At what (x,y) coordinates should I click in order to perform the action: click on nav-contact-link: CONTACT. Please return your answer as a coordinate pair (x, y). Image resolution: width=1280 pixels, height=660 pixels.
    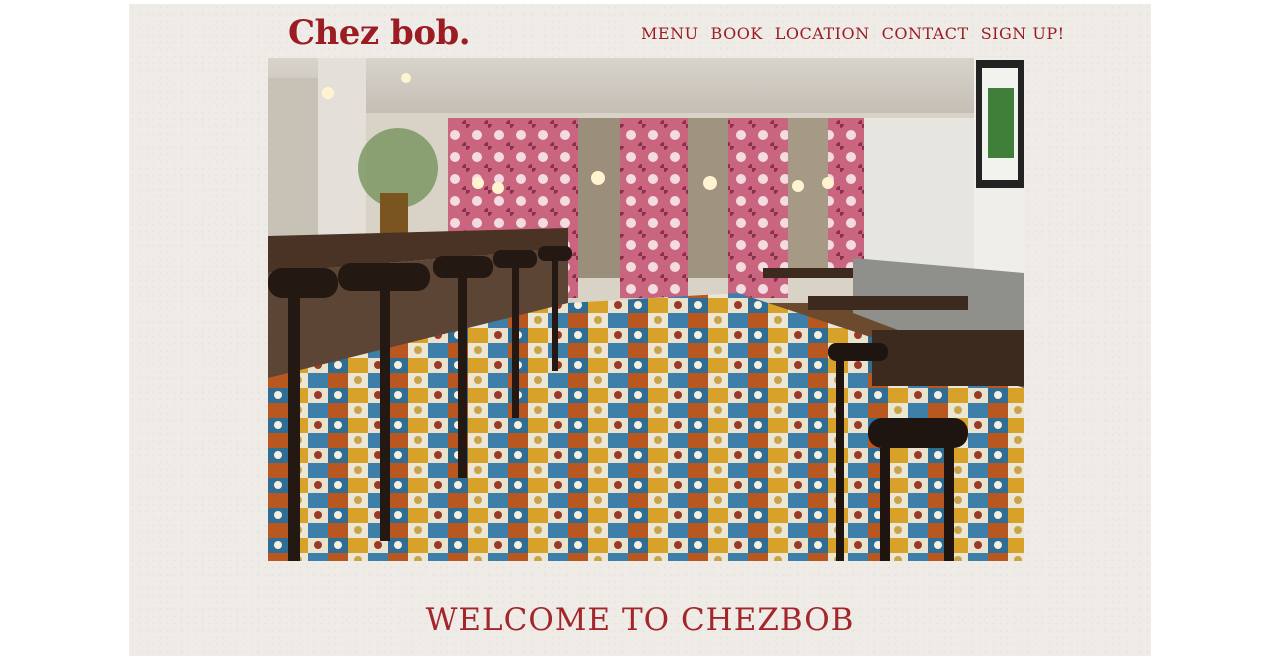
    Looking at the image, I should click on (925, 33).